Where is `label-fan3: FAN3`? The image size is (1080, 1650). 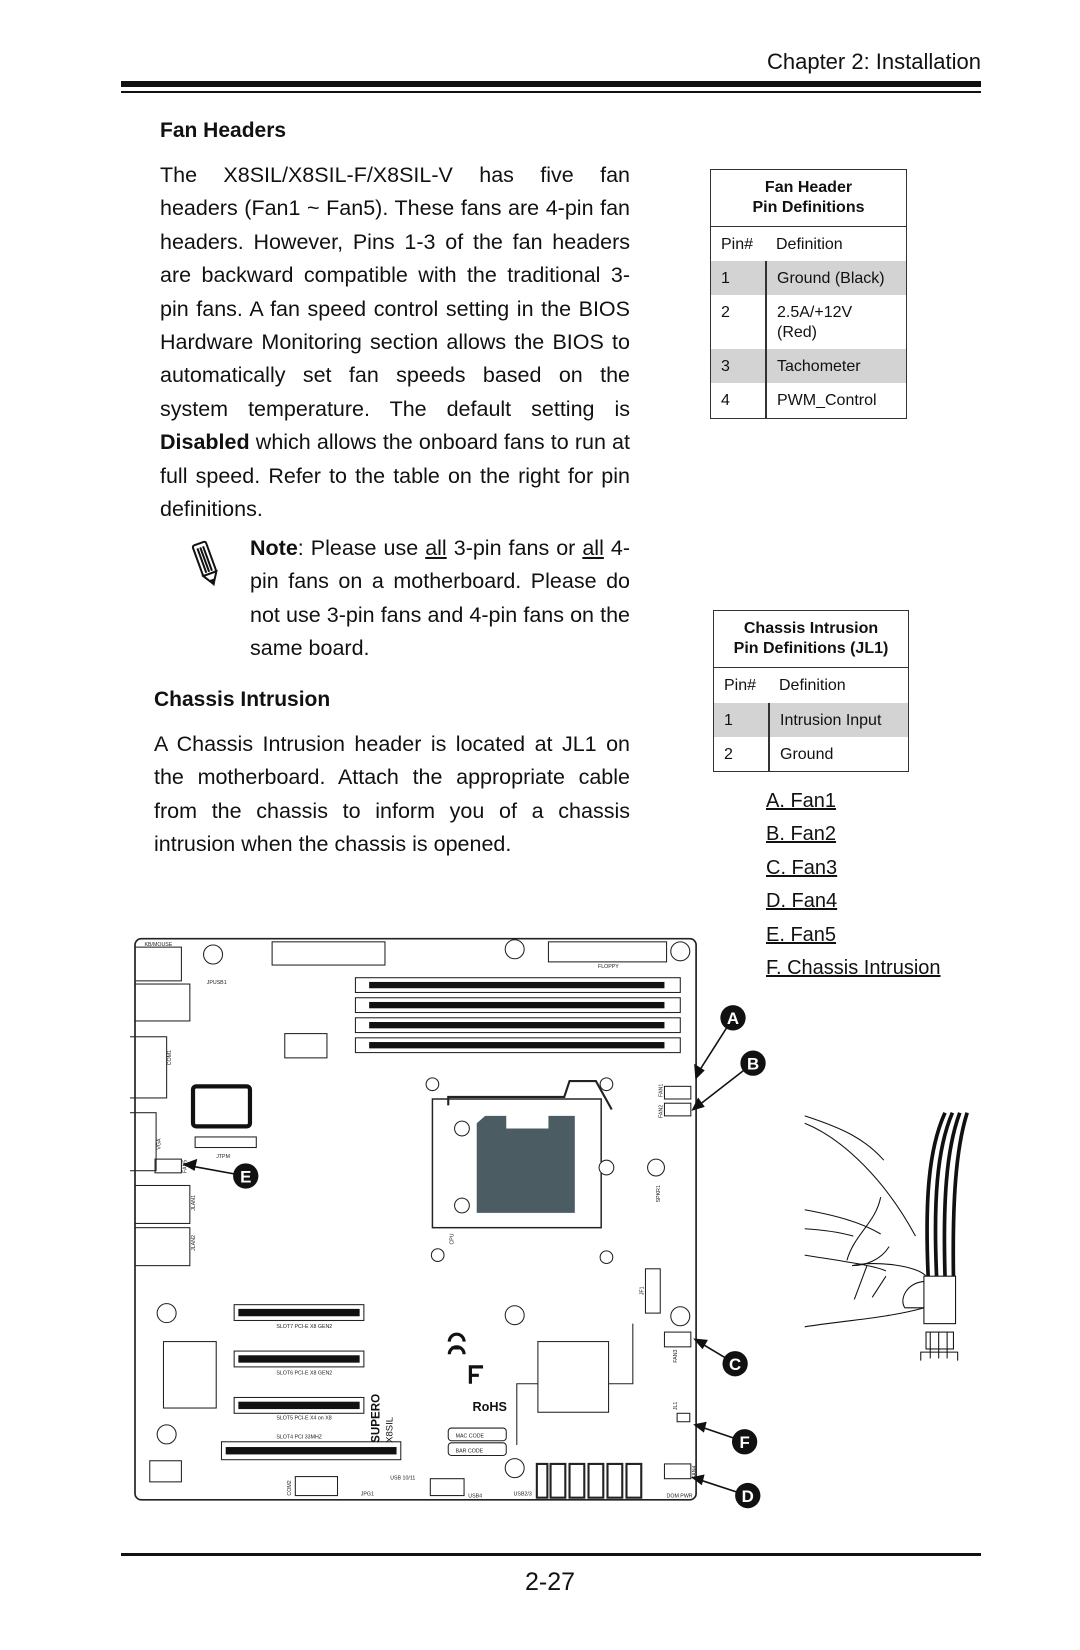
label-fan3: FAN3 is located at coordinates (676, 1355).